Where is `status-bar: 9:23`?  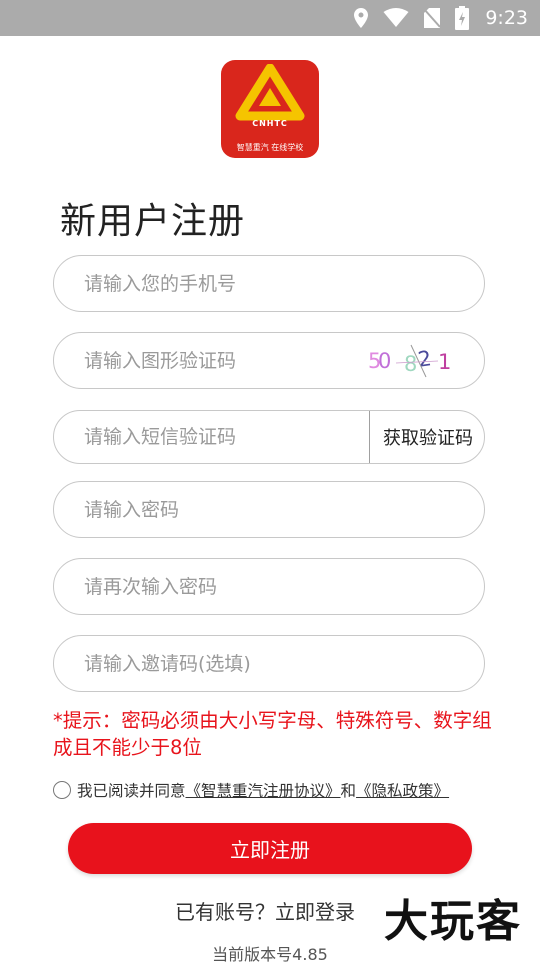 status-bar: 9:23 is located at coordinates (270, 18).